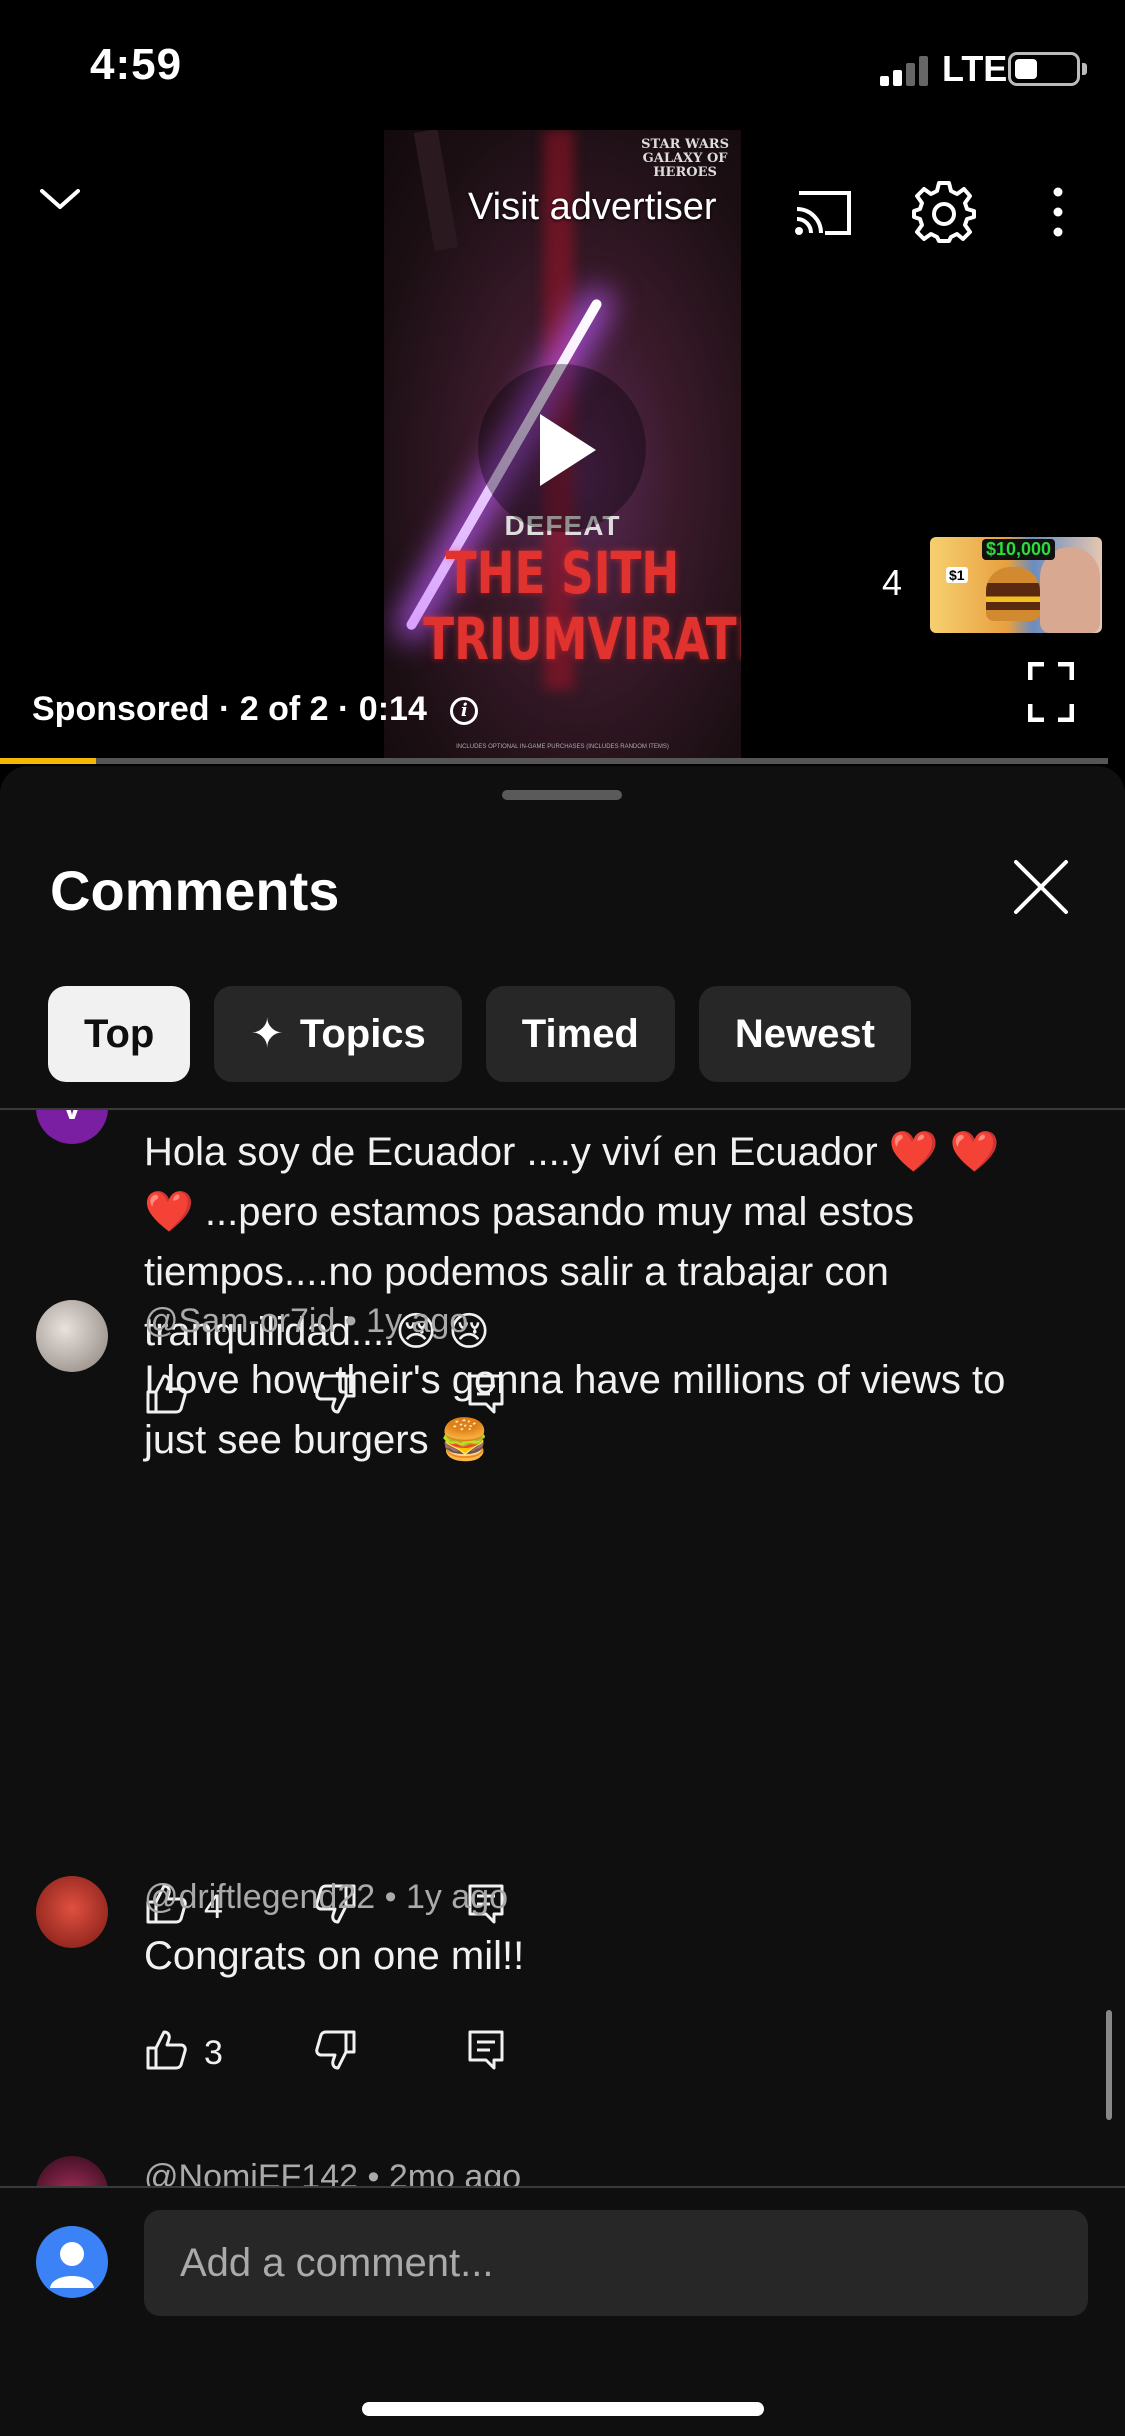  I want to click on burger-graphic, so click(1013, 594).